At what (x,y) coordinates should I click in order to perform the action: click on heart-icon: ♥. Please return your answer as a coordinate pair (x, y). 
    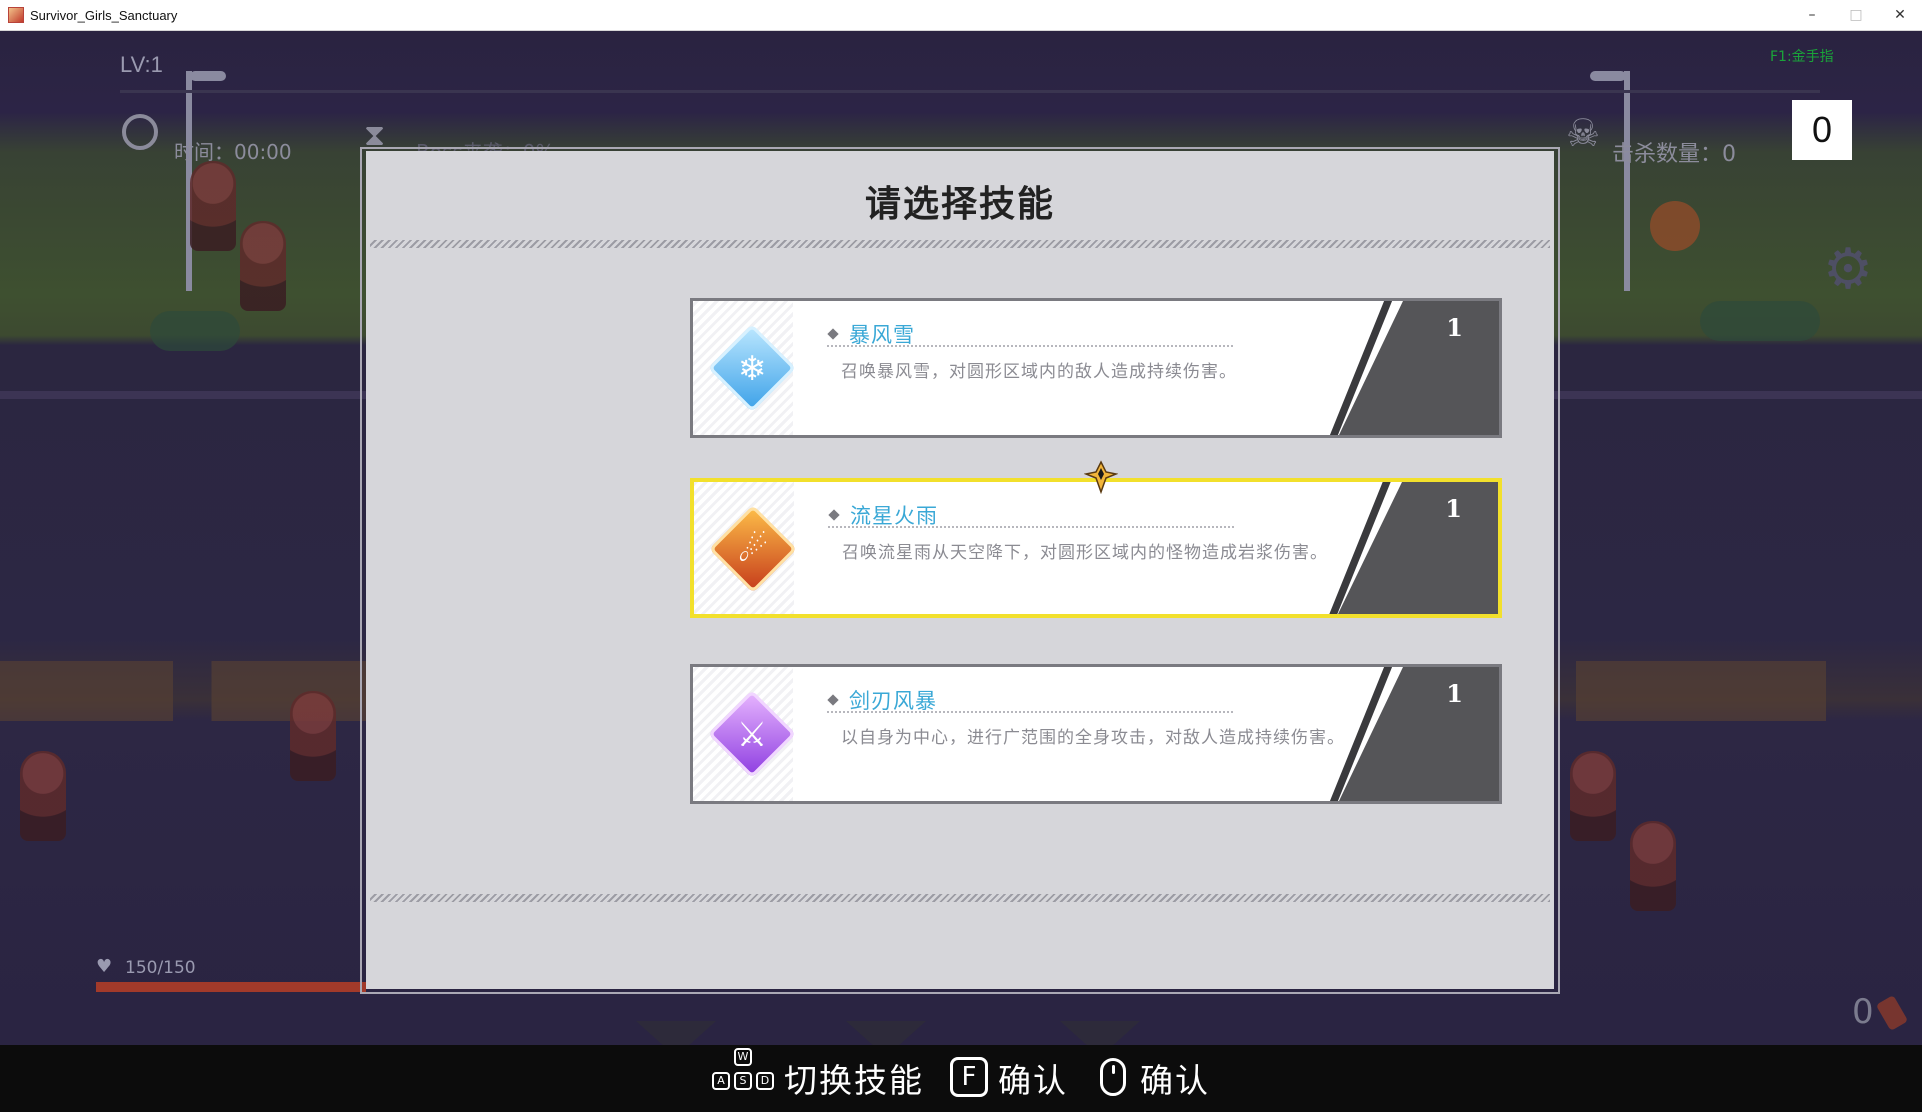
    Looking at the image, I should click on (104, 966).